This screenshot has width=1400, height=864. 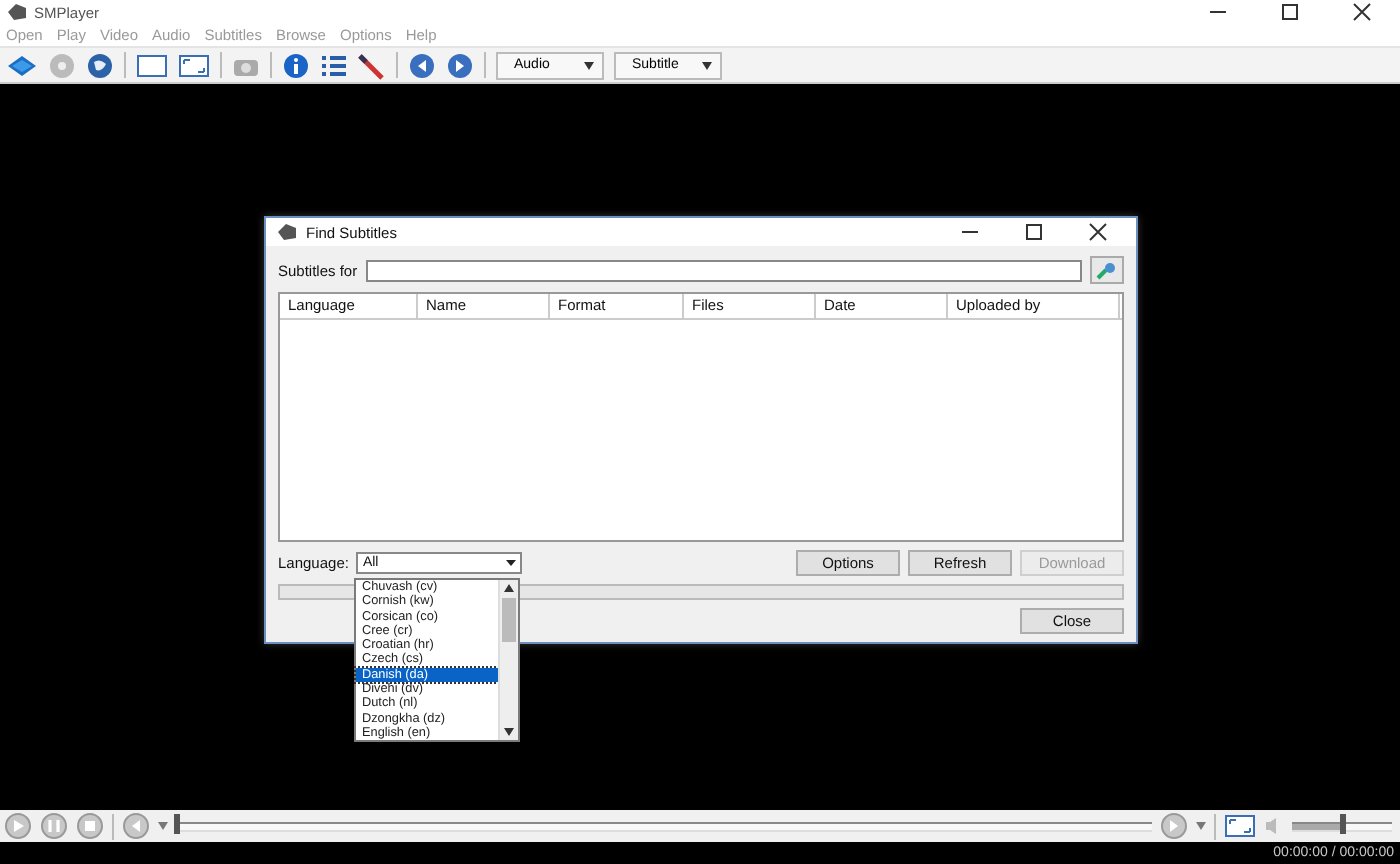 What do you see at coordinates (334, 65) in the screenshot?
I see `playlist-icon` at bounding box center [334, 65].